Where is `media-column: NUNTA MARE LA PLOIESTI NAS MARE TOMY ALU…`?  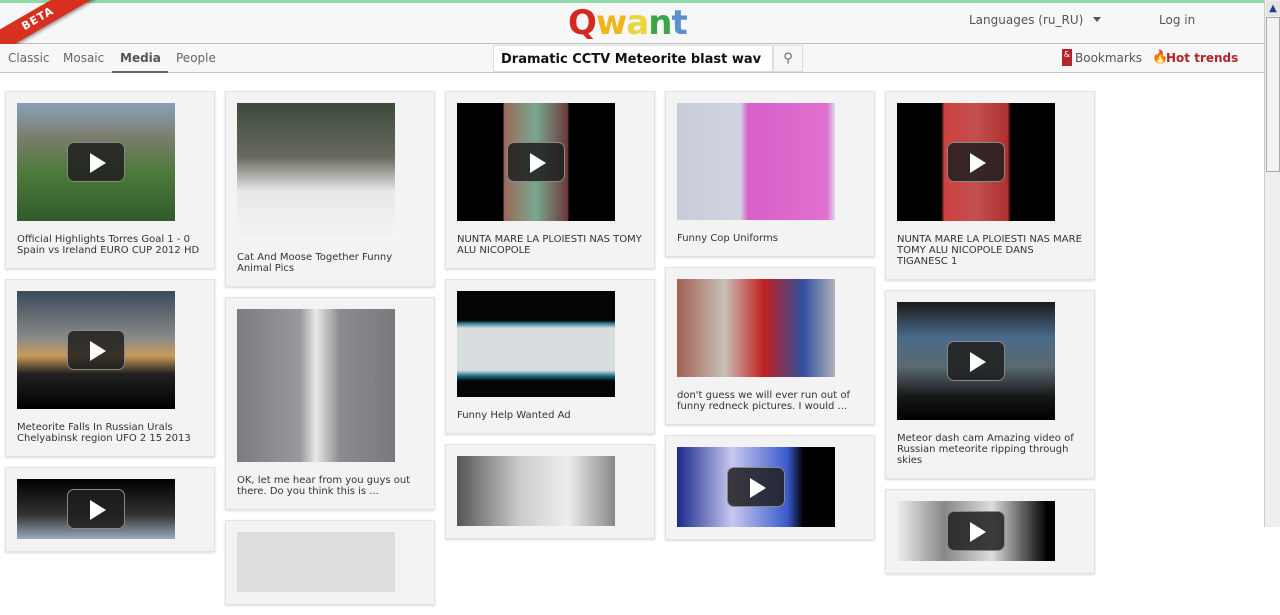 media-column: NUNTA MARE LA PLOIESTI NAS MARE TOMY ALU… is located at coordinates (990, 337).